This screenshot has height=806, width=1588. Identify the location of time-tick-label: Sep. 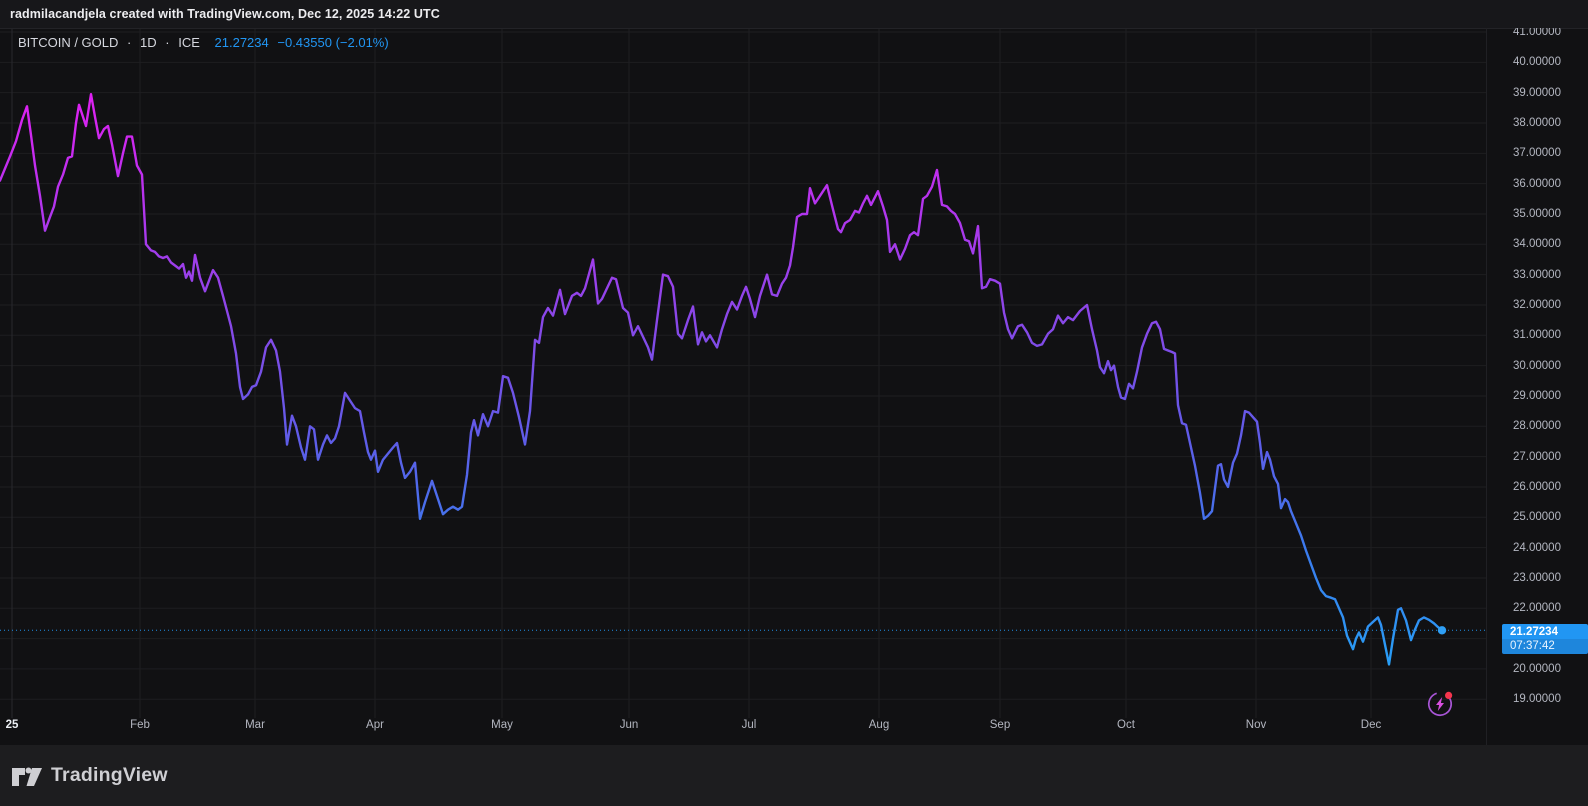
(1000, 725).